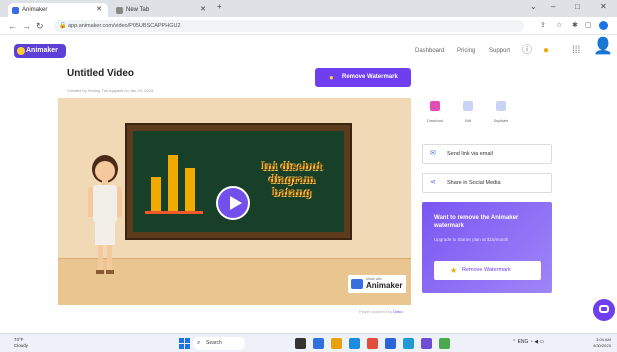 The width and height of the screenshot is (617, 352). Describe the element at coordinates (559, 26) in the screenshot. I see `bookmark-star-icon: ☆` at that location.